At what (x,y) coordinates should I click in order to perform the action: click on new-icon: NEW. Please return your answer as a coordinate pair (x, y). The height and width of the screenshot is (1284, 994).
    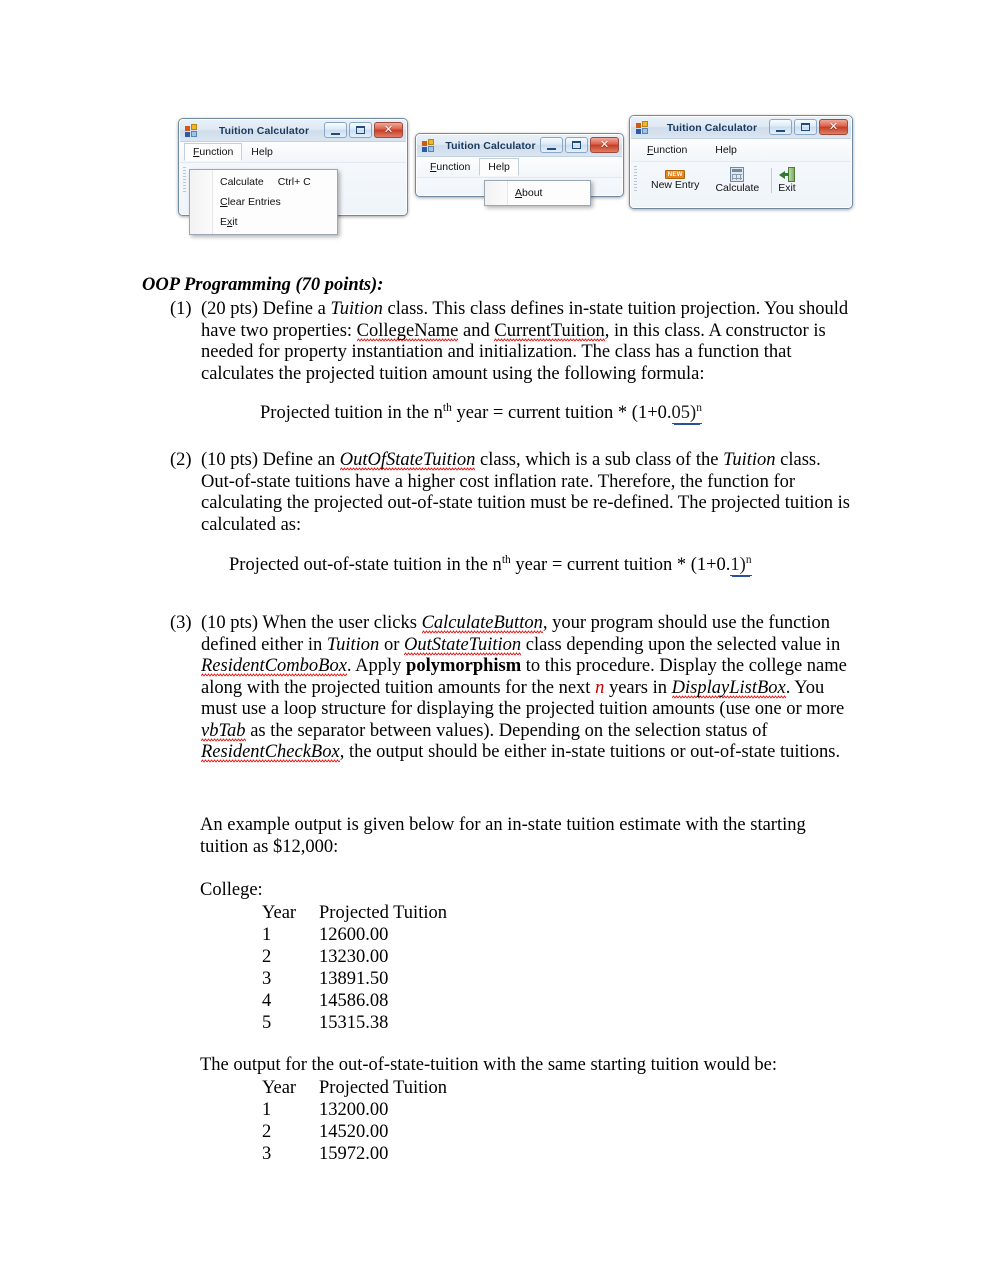
    Looking at the image, I should click on (675, 174).